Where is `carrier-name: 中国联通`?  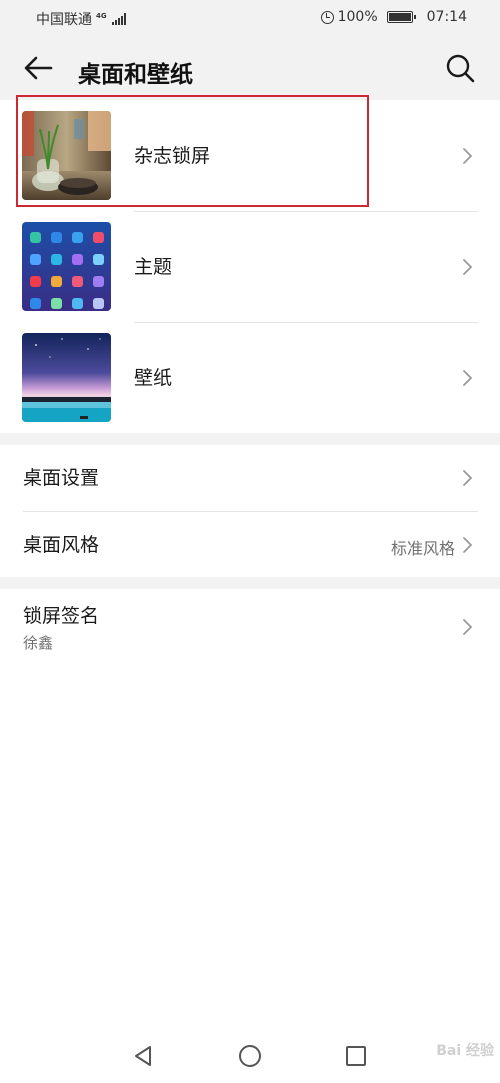 carrier-name: 中国联通 is located at coordinates (64, 20).